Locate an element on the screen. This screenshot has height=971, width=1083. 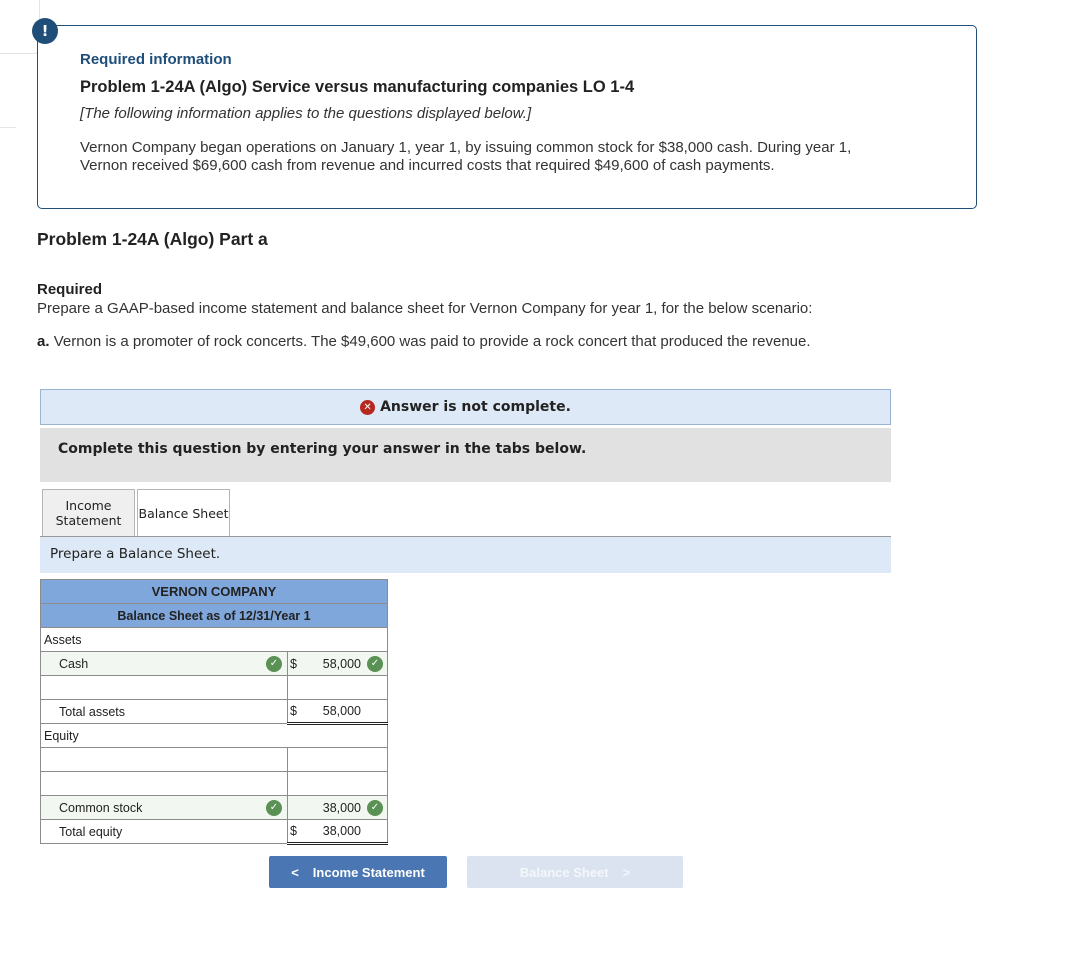
table-row: Common stock ✓ 38,000 ✓ is located at coordinates (214, 807).